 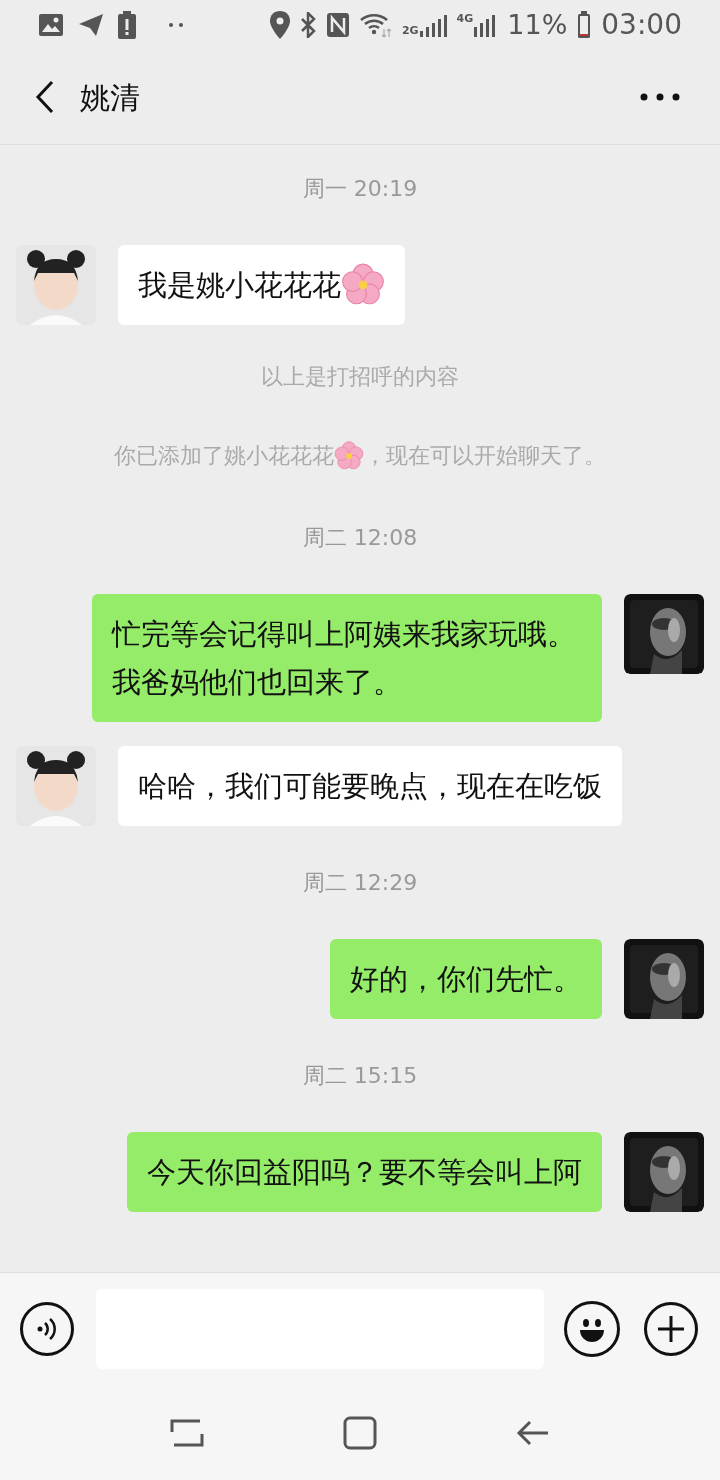 What do you see at coordinates (592, 1329) in the screenshot?
I see `emoji-button` at bounding box center [592, 1329].